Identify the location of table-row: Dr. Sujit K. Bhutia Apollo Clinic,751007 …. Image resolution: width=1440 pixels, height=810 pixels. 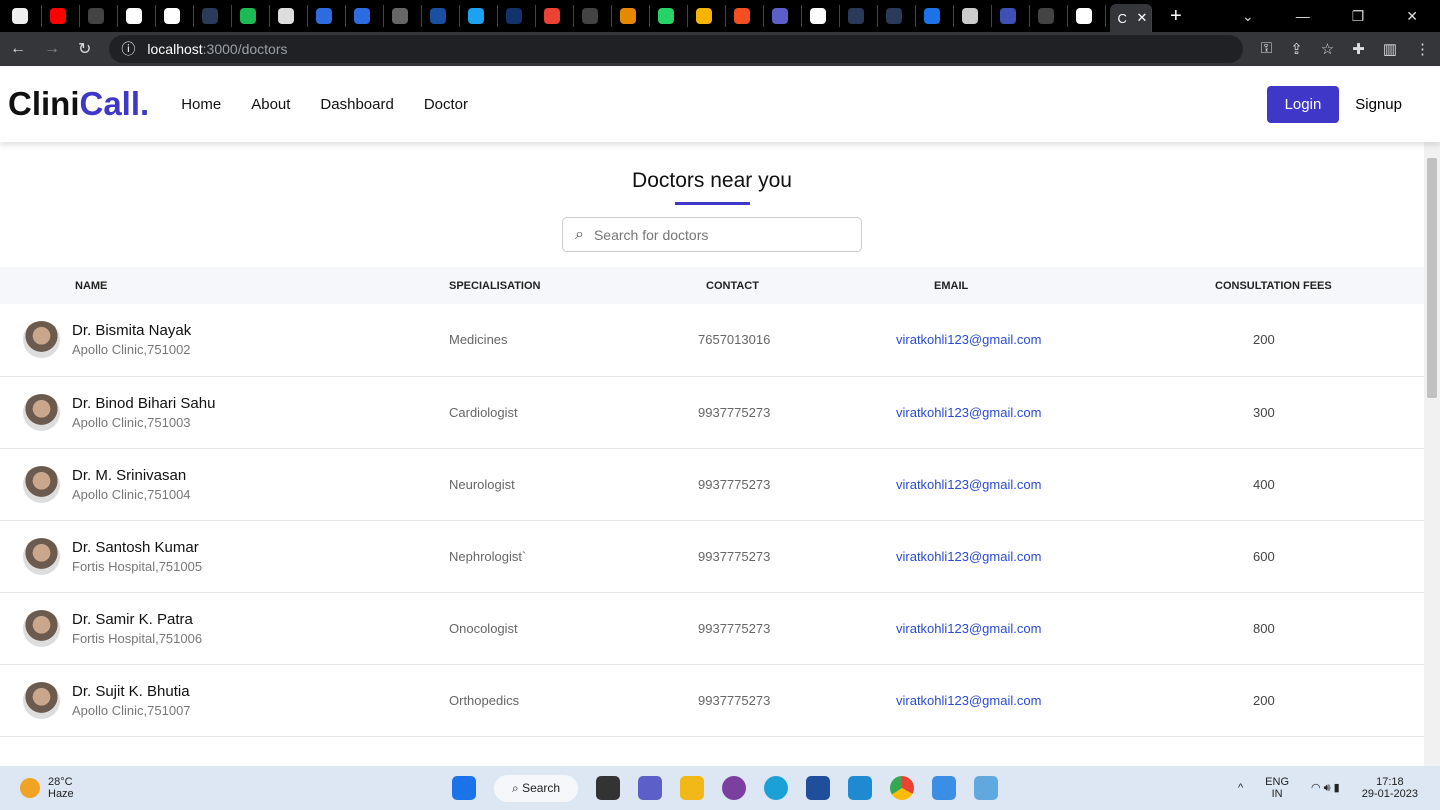
(712, 700).